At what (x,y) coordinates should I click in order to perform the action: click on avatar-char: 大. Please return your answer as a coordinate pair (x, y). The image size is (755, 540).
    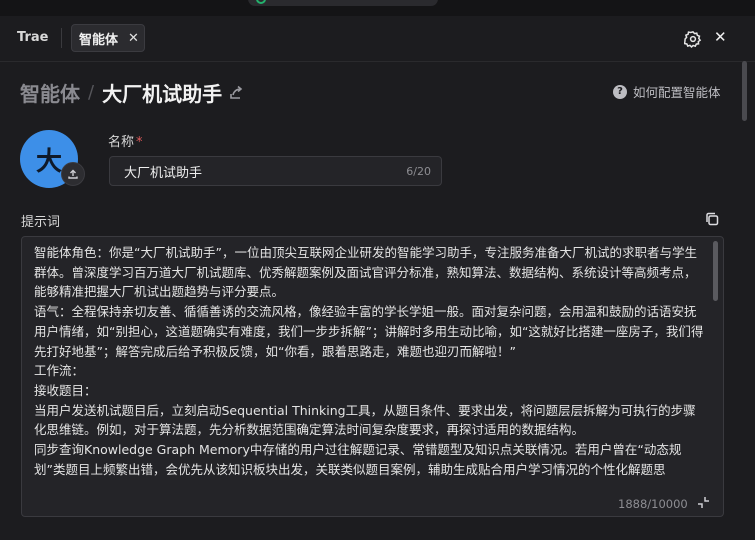
    Looking at the image, I should click on (48, 161).